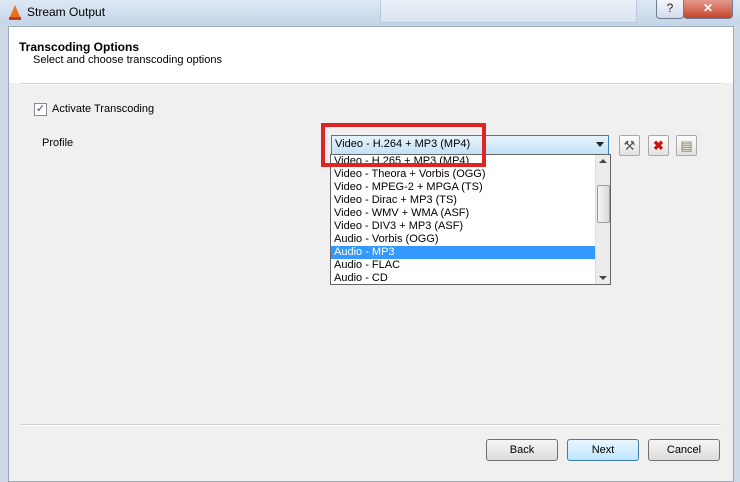 The image size is (740, 482). I want to click on profile-option: Audio - Vorbis (OGG), so click(386, 239).